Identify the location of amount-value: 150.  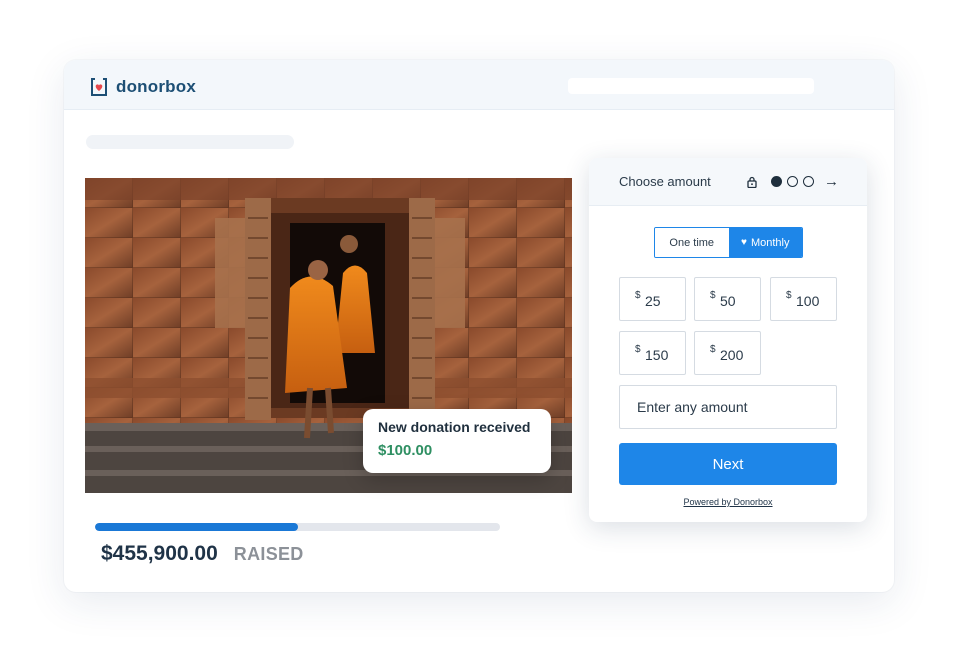
(657, 355).